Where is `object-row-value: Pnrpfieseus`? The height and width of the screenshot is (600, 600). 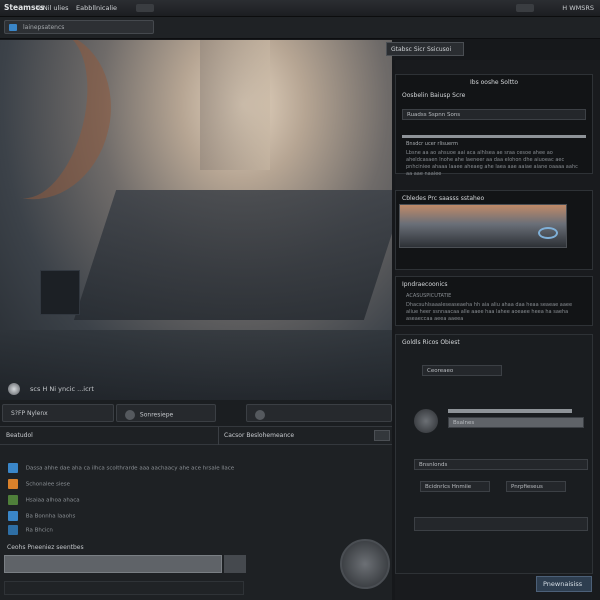
object-row-value: Pnrpfieseus is located at coordinates (536, 486).